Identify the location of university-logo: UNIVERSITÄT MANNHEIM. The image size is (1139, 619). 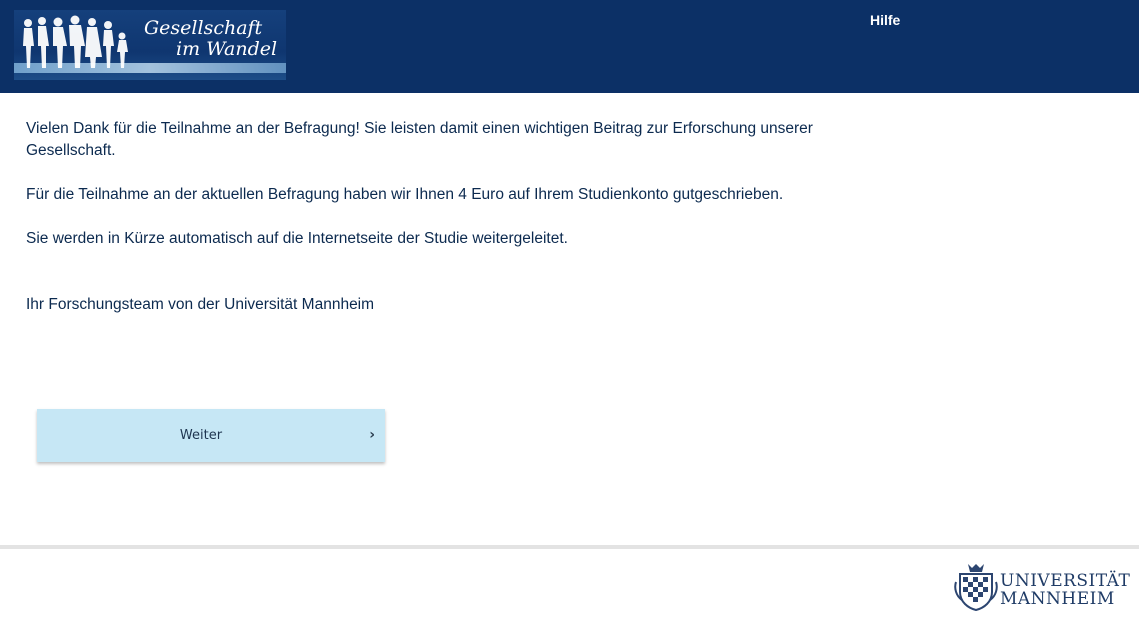
(1045, 588).